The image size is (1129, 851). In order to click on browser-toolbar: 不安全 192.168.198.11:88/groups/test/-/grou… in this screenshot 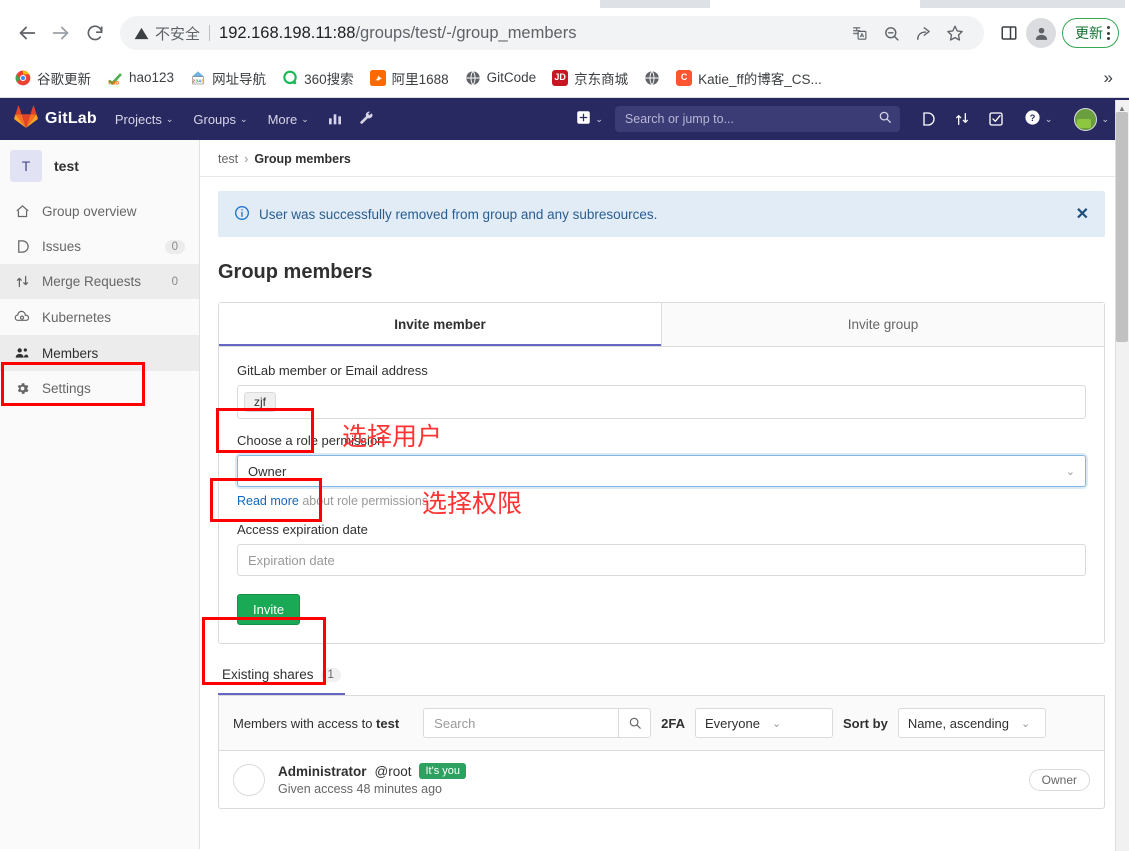, I will do `click(564, 33)`.